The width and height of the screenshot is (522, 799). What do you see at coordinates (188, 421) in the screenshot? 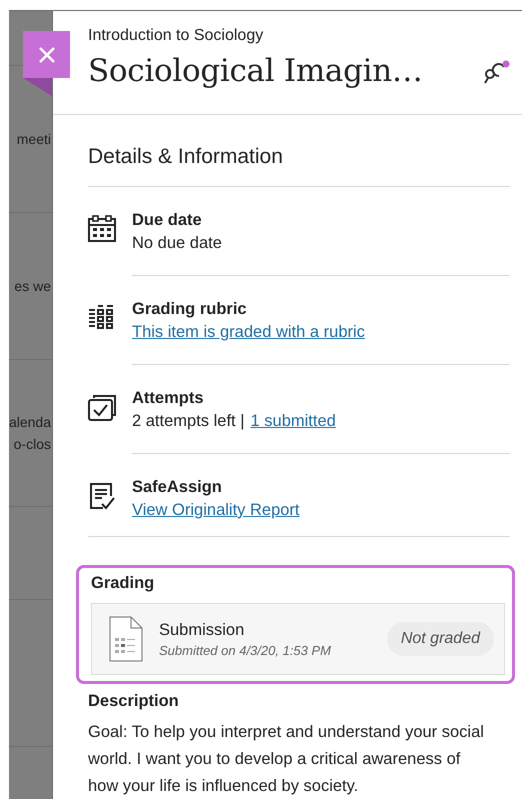
I see `detail-value: 2 attempts left |` at bounding box center [188, 421].